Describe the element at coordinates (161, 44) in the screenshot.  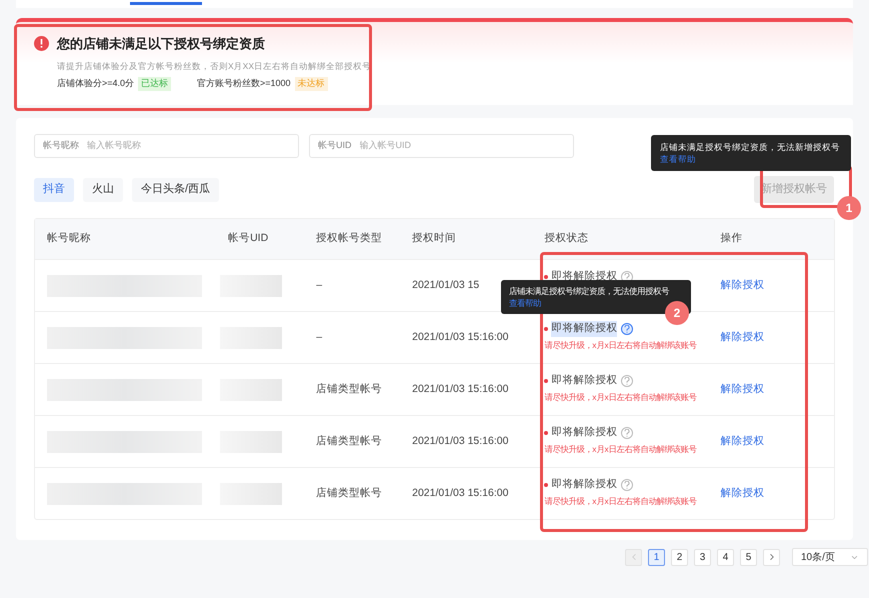
I see `alert-title: 您的店铺未满足以下授权号绑定资质` at that location.